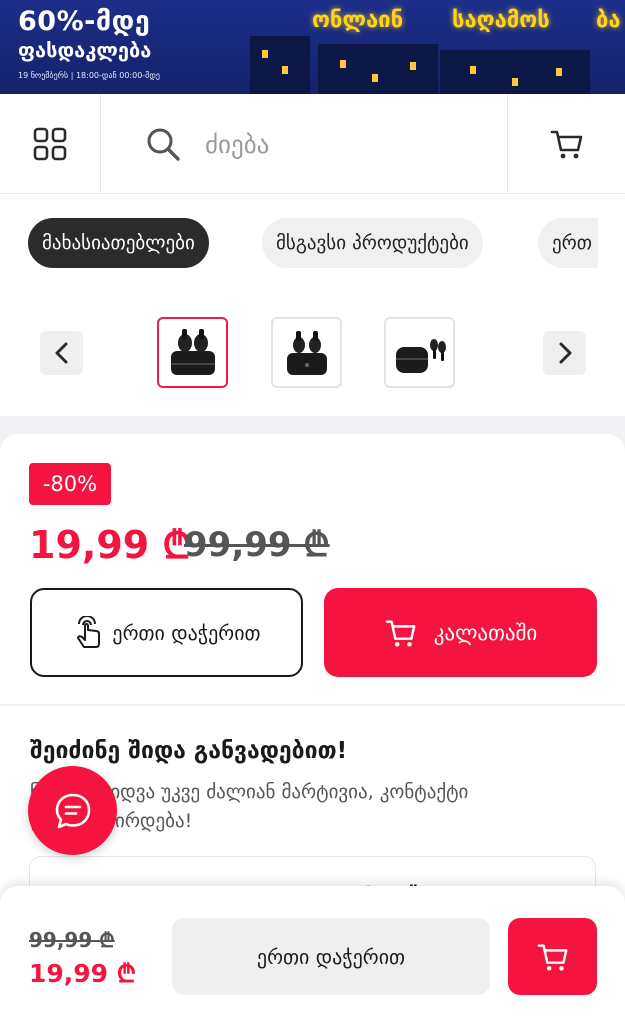  I want to click on gallery-prev-button, so click(61, 353).